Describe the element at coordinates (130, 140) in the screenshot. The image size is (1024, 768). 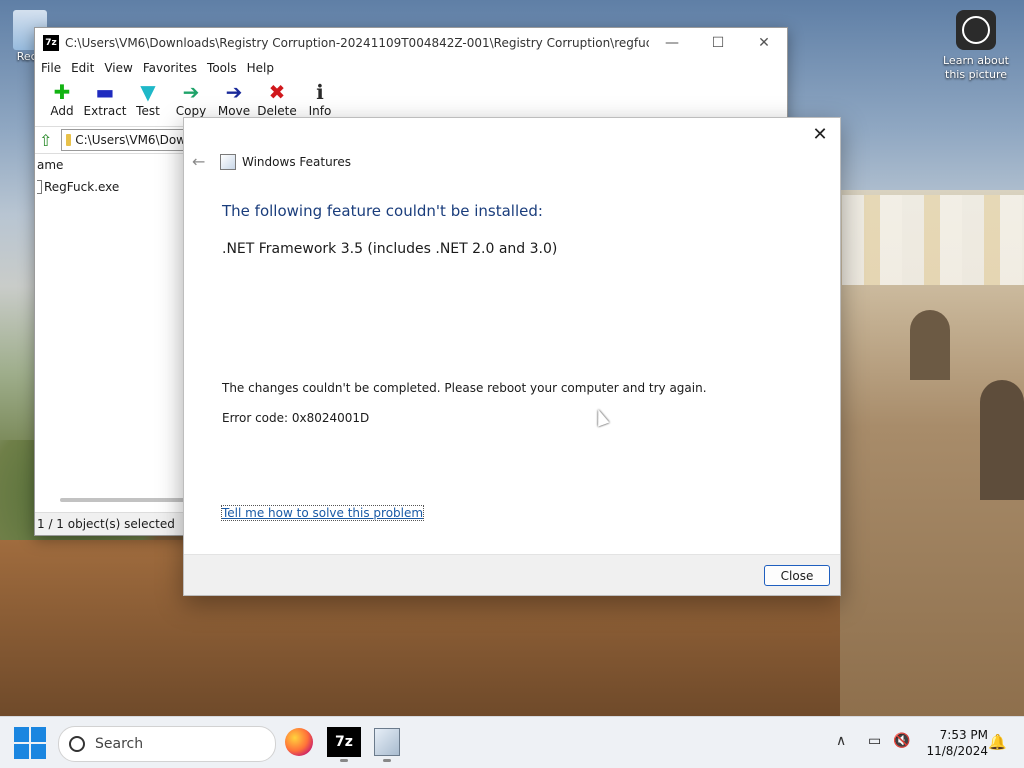
I see `address-text: C:\Users\VM6\Dow` at that location.